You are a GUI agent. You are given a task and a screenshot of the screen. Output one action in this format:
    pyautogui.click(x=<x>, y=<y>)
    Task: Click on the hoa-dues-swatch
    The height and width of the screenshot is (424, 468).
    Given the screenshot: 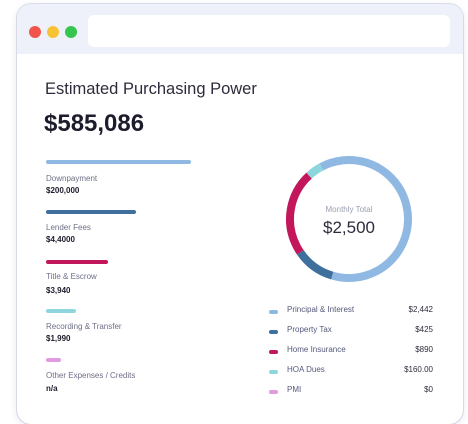 What is the action you would take?
    pyautogui.click(x=273, y=372)
    